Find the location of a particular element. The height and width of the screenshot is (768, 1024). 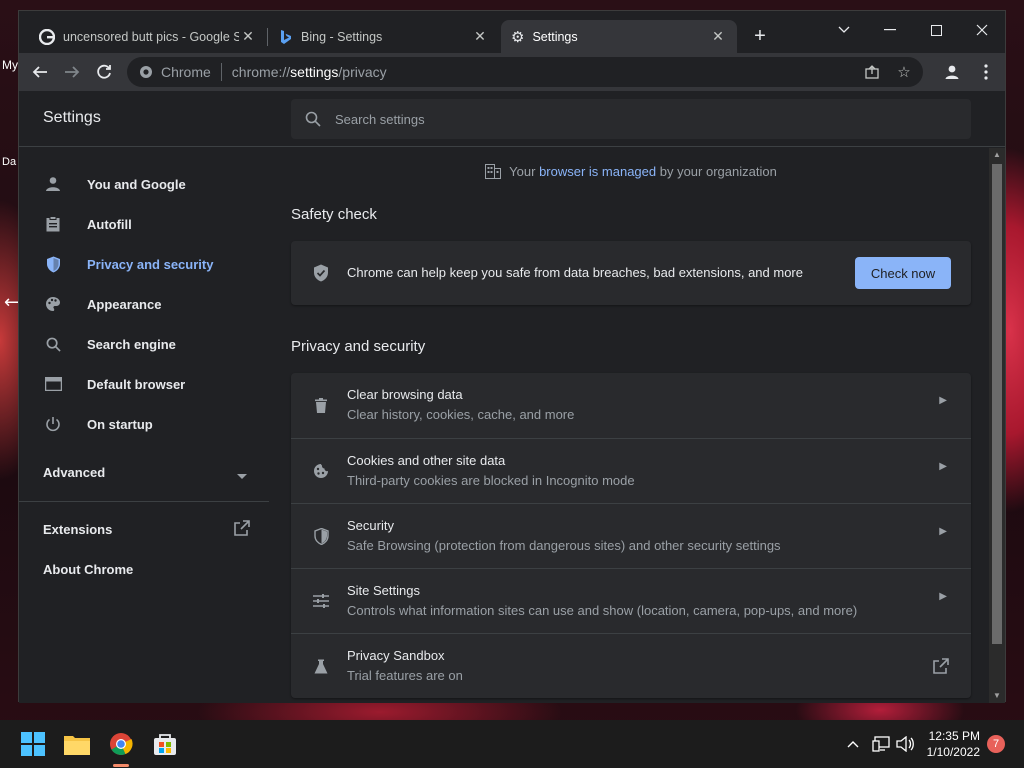

bookmark-star-icon: ☆ is located at coordinates (904, 72).